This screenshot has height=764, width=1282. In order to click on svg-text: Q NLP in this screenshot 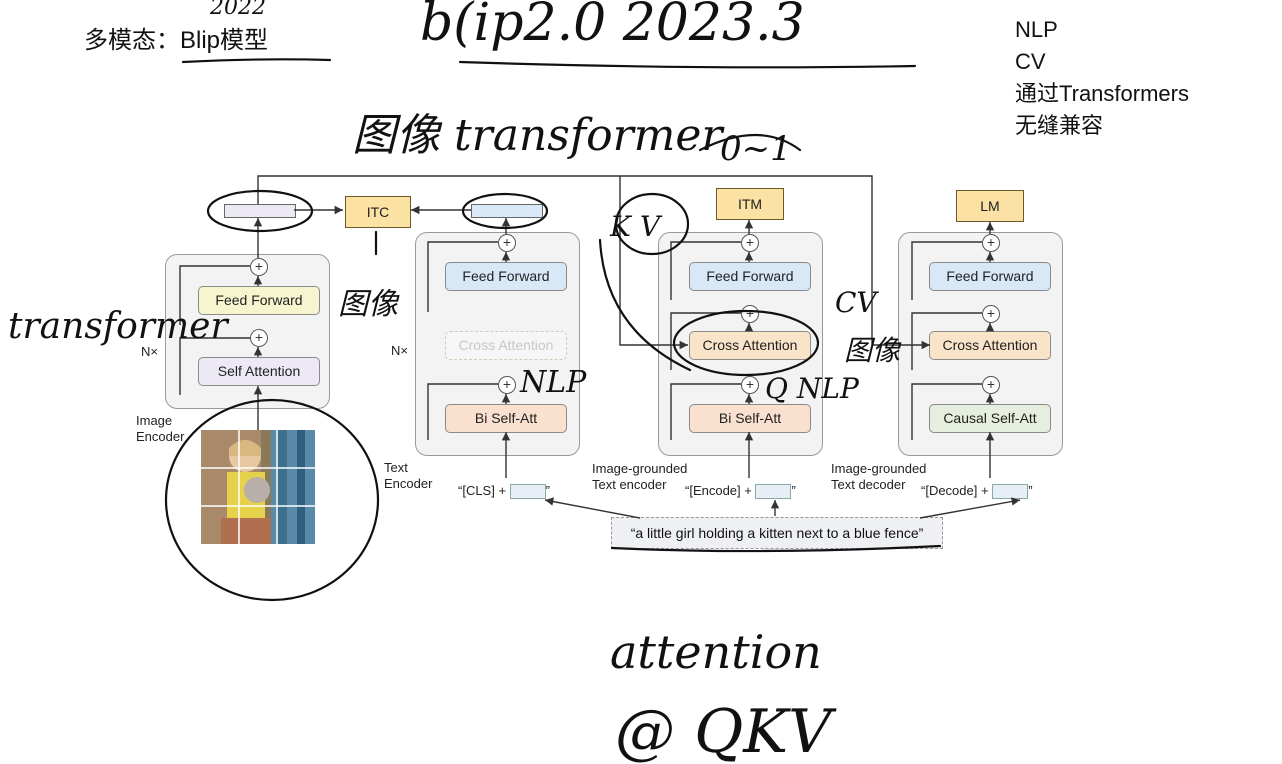, I will do `click(812, 388)`.